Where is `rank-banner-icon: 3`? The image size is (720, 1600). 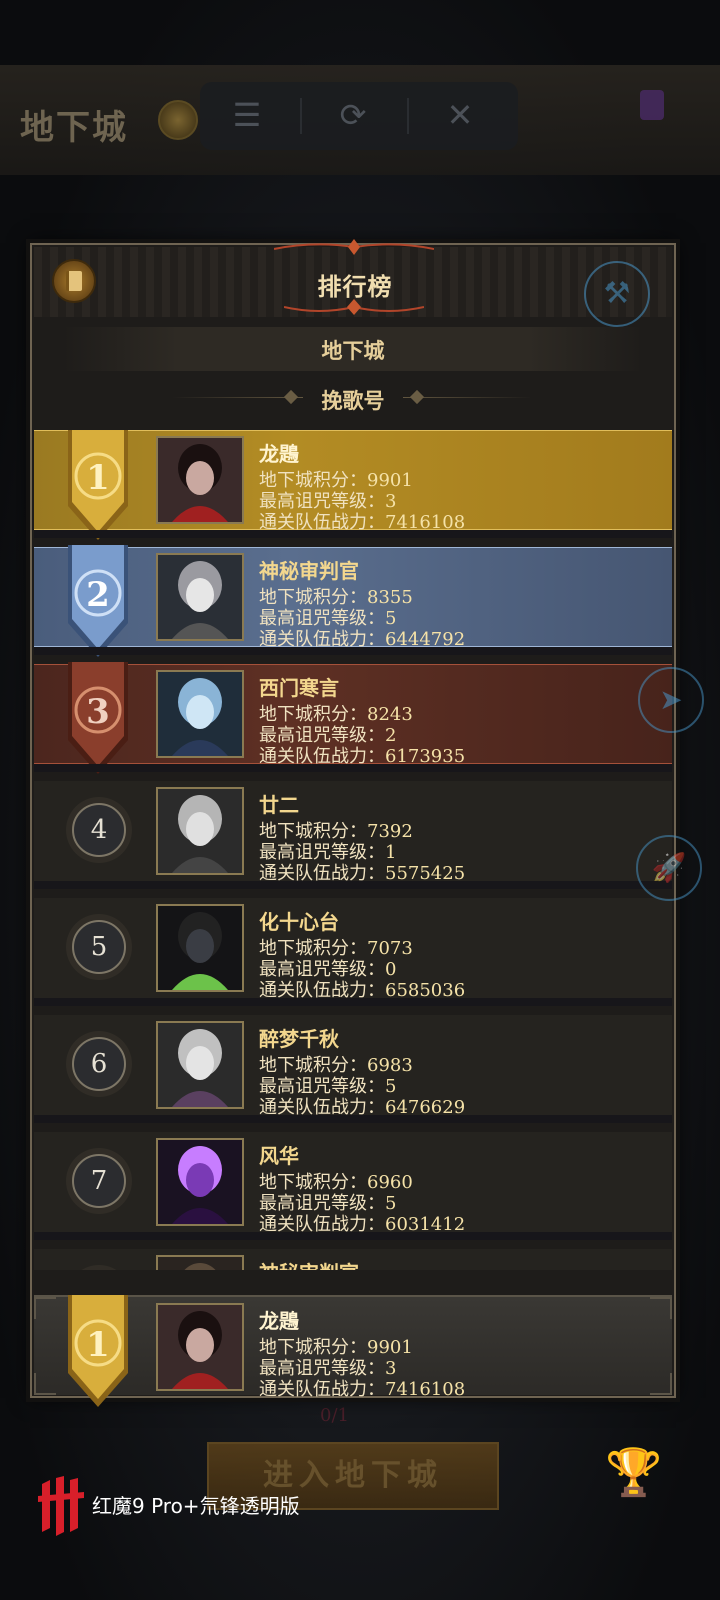
rank-banner-icon: 3 is located at coordinates (98, 718).